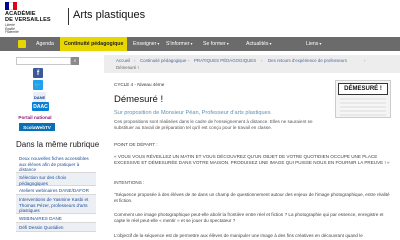 The image size is (400, 240). I want to click on nav-continuite-label: Continuité pédagogique, so click(94, 44).